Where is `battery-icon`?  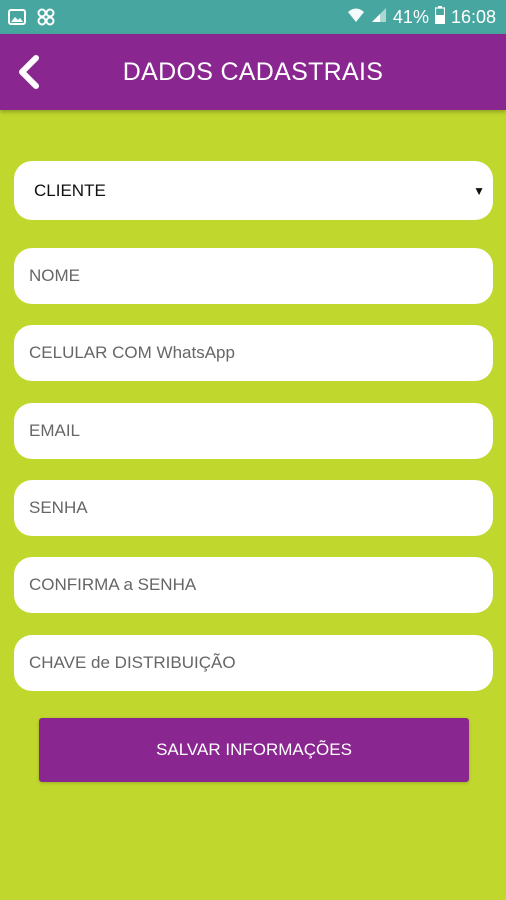
battery-icon is located at coordinates (440, 17).